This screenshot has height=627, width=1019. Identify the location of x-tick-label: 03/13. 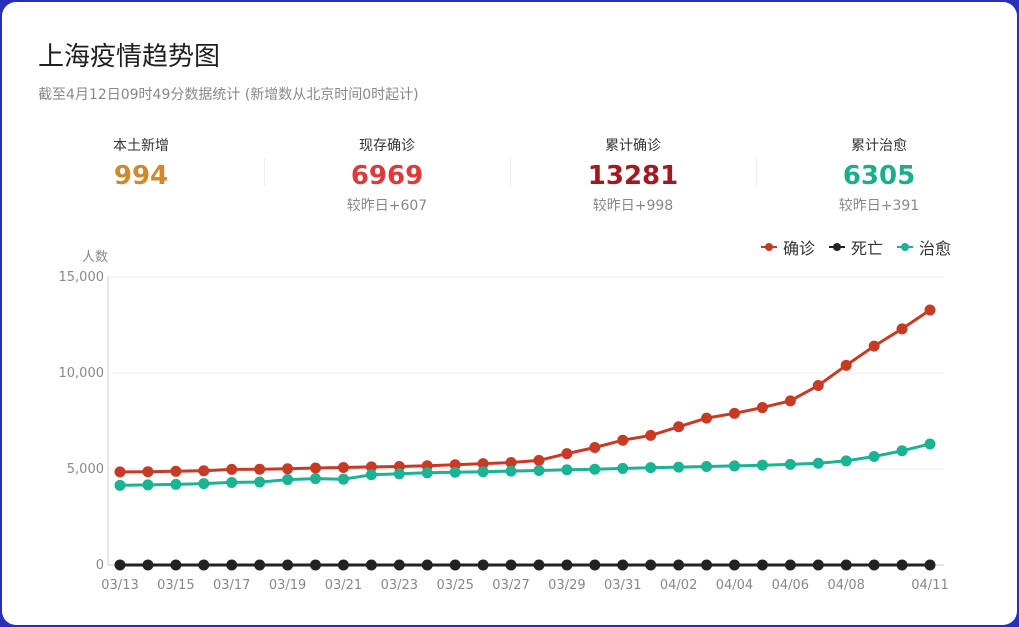
(119, 585).